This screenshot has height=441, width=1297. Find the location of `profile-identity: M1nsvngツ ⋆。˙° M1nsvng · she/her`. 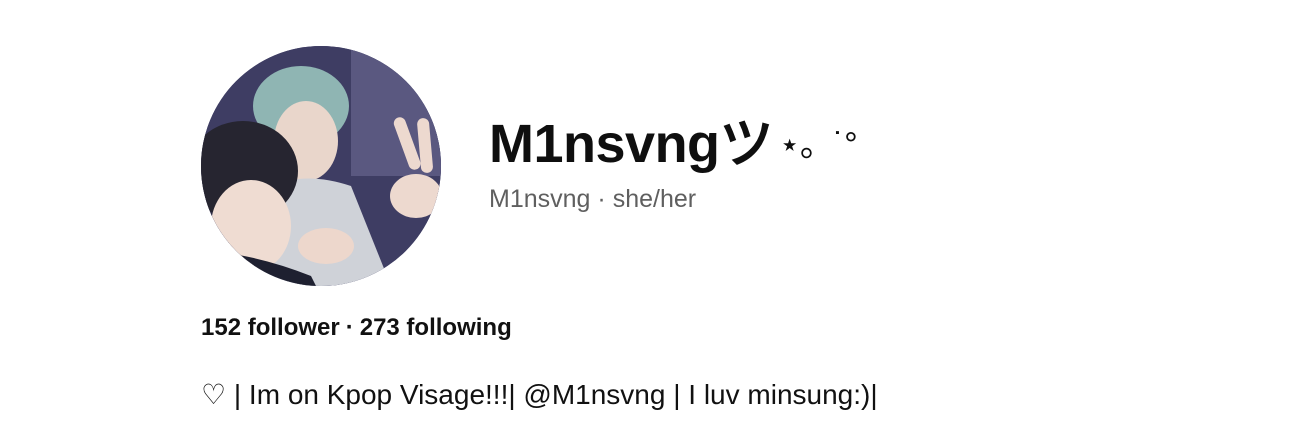

profile-identity: M1nsvngツ ⋆。˙° M1nsvng · she/her is located at coordinates (673, 163).